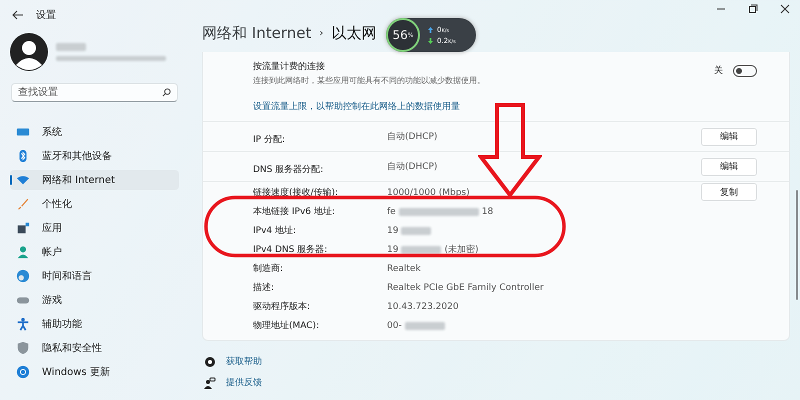  Describe the element at coordinates (94, 204) in the screenshot. I see `nav-item: 个性化` at that location.